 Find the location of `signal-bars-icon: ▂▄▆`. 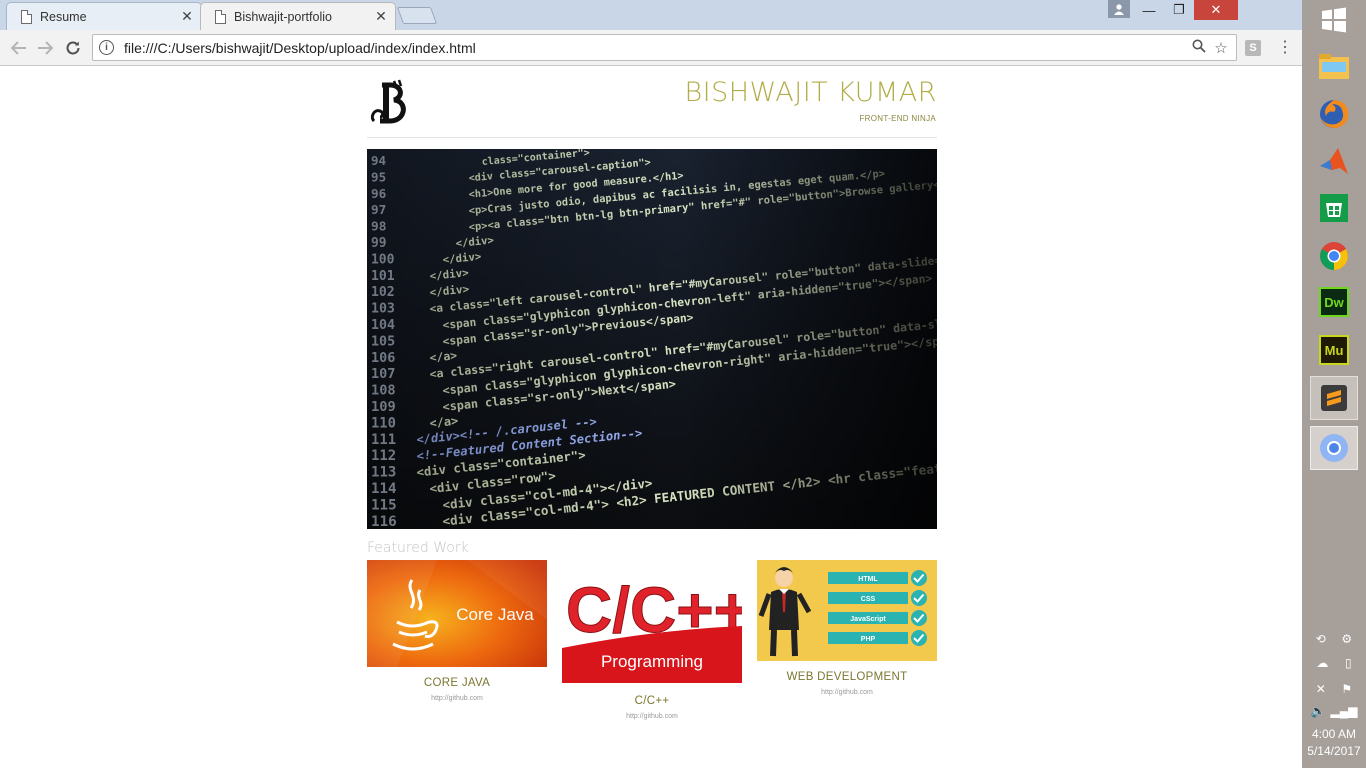

signal-bars-icon: ▂▄▆ is located at coordinates (1344, 711).